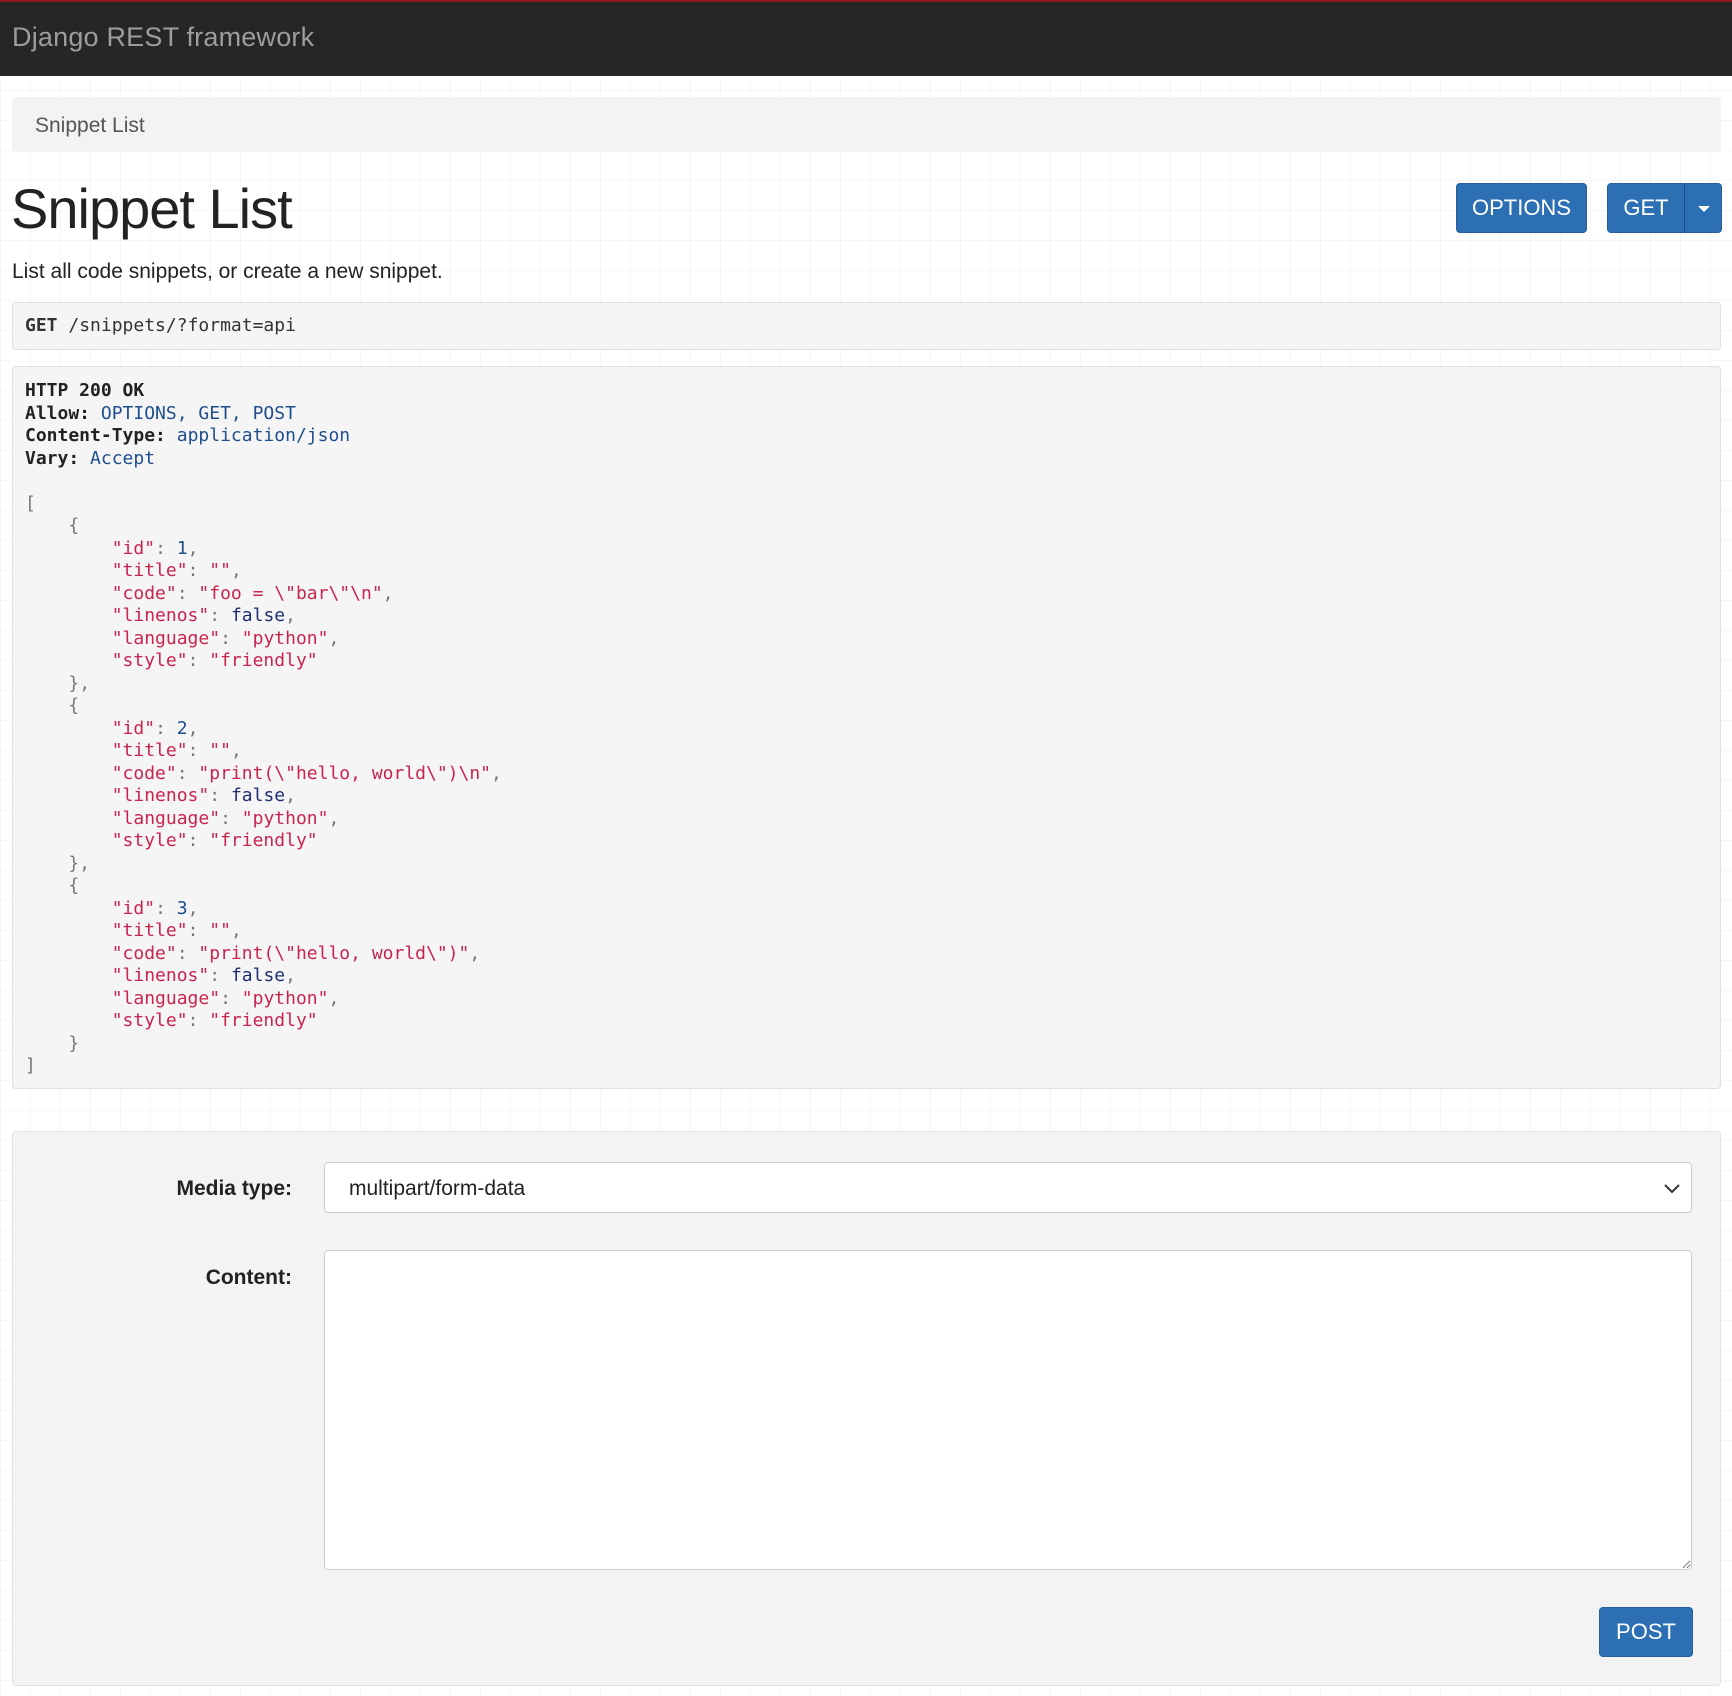 This screenshot has height=1696, width=1732. Describe the element at coordinates (1008, 1410) in the screenshot. I see `content-textarea` at that location.